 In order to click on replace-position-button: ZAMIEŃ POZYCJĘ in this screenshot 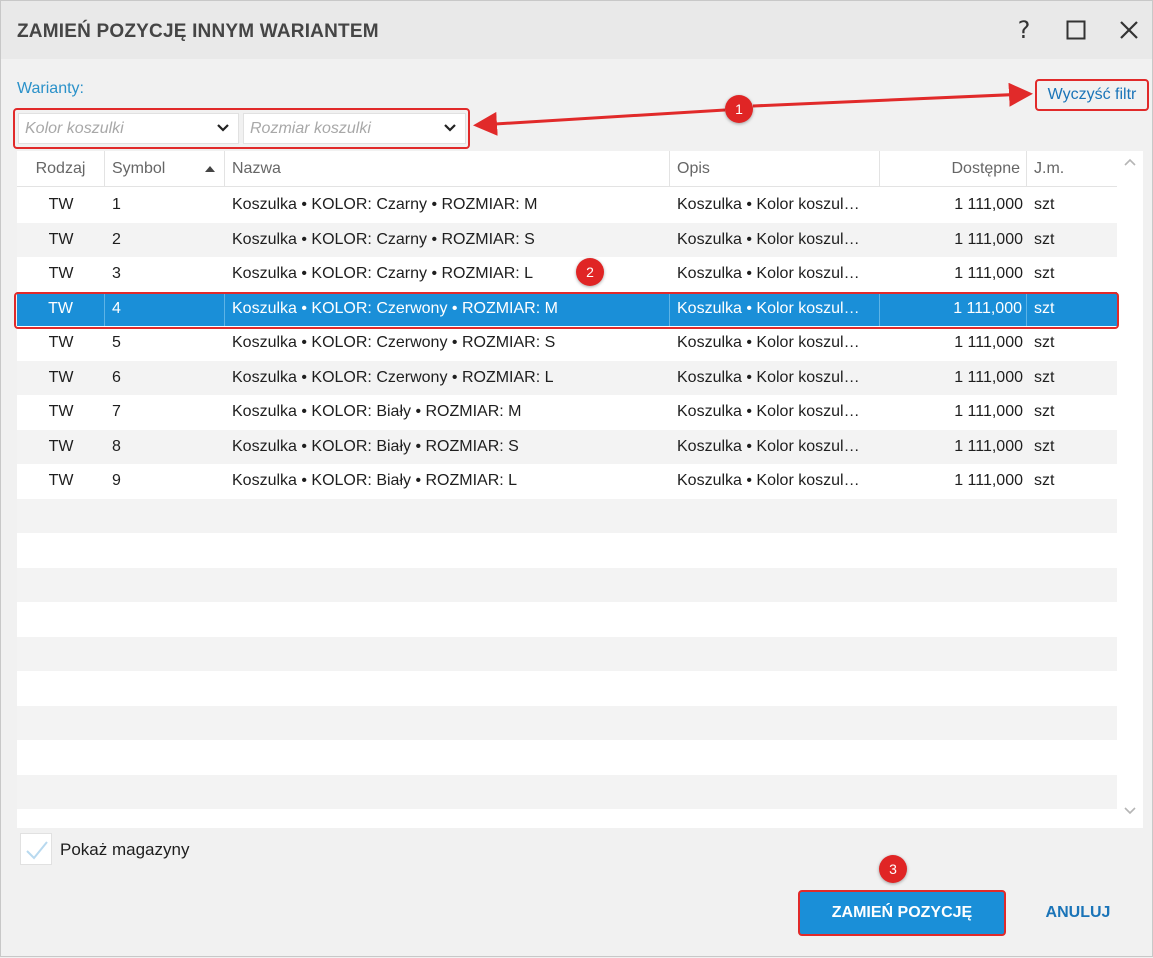, I will do `click(902, 913)`.